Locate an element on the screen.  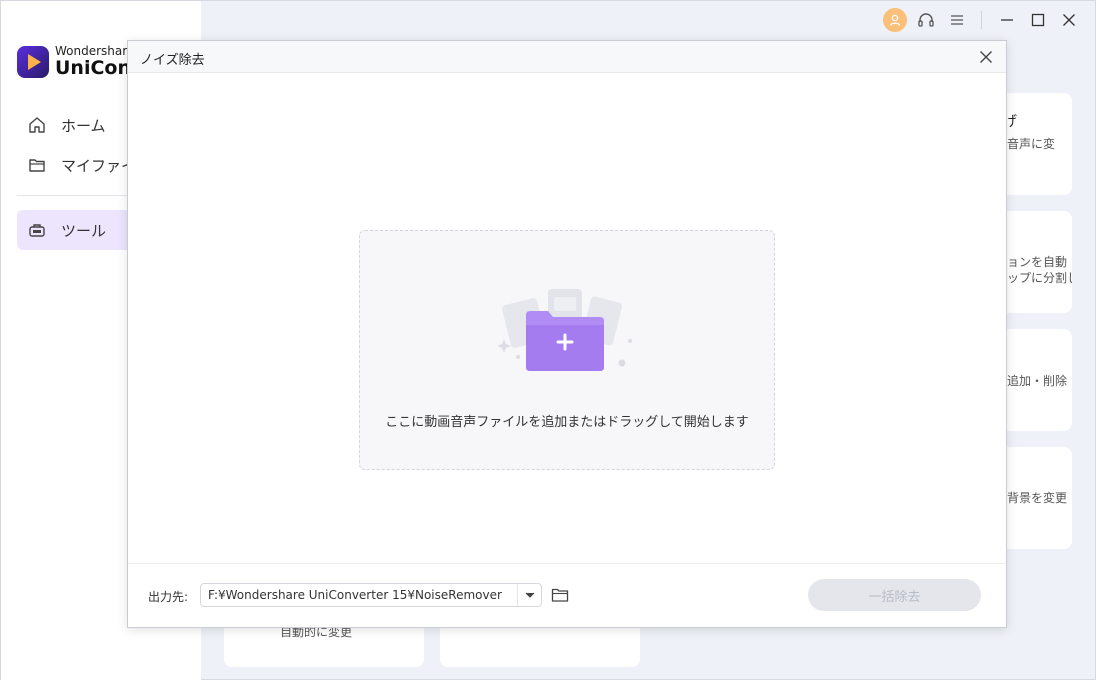
support-headset-icon is located at coordinates (926, 20).